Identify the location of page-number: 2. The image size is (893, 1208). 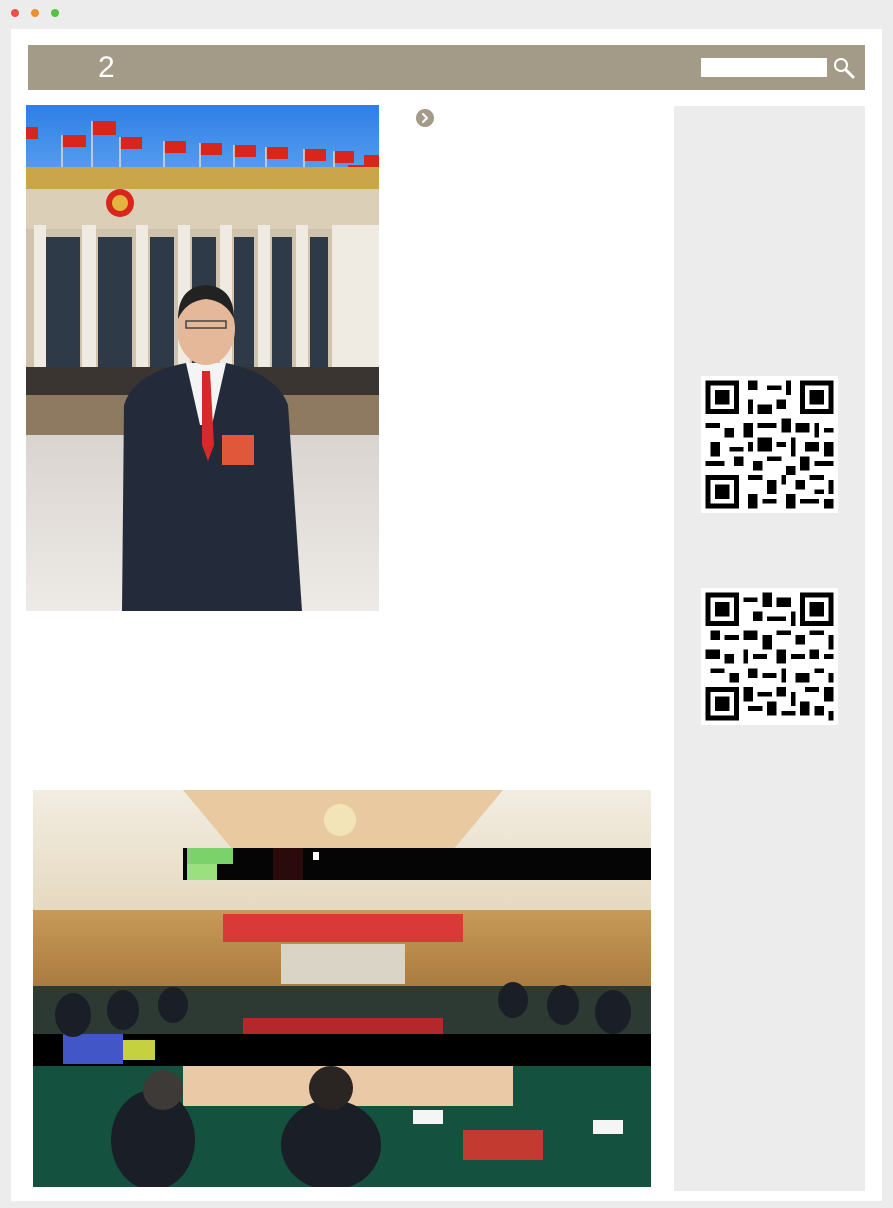
(106, 67).